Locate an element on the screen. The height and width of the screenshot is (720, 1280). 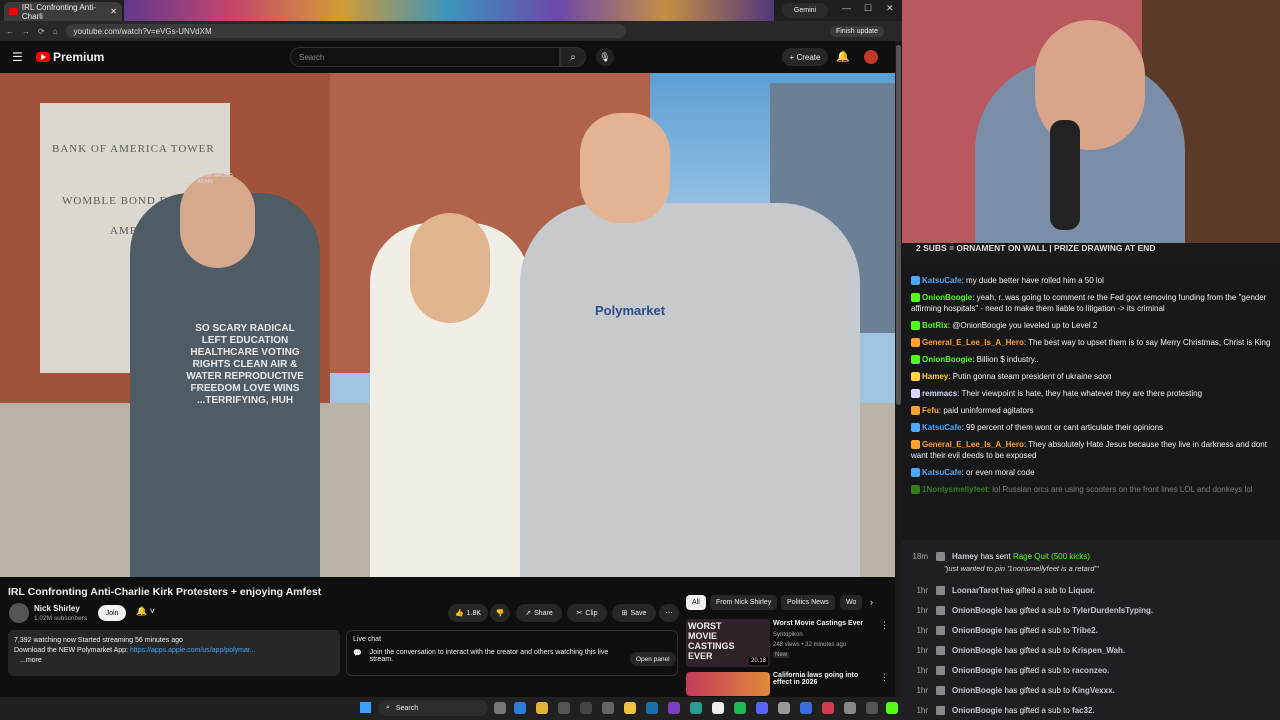
finish-update-button: Finish update is located at coordinates (856, 31).